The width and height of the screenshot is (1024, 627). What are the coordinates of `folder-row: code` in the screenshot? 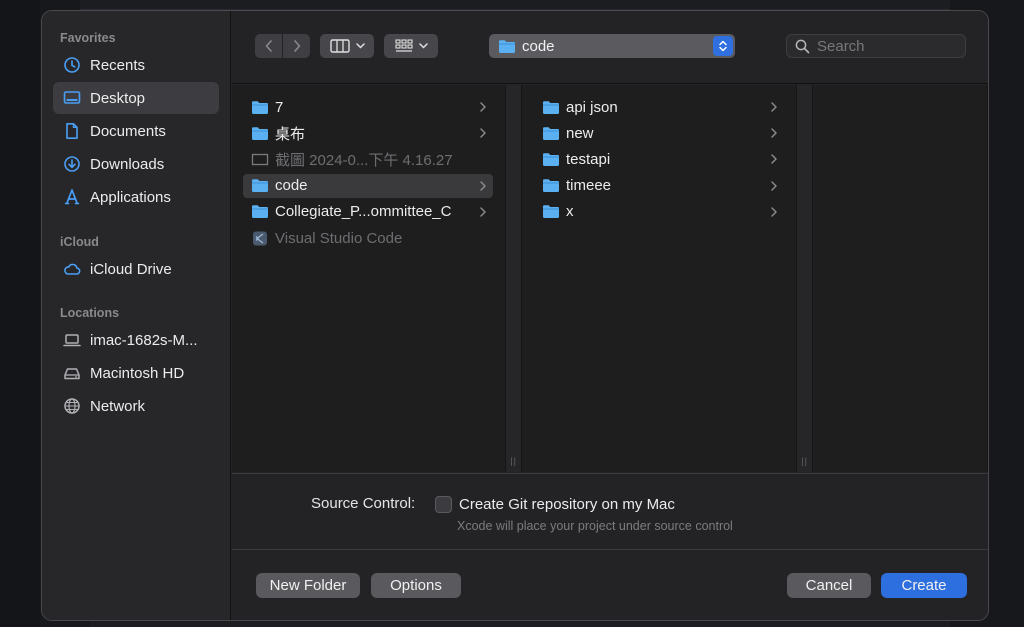 It's located at (368, 185).